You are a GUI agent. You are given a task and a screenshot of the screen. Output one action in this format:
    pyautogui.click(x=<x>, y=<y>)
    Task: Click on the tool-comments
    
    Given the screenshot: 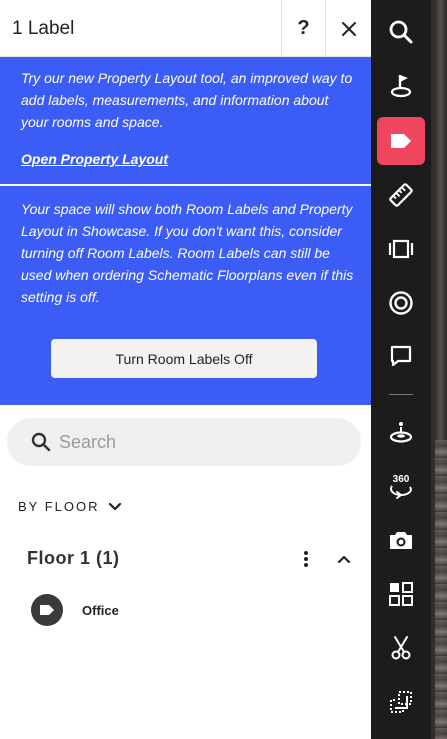 What is the action you would take?
    pyautogui.click(x=401, y=356)
    